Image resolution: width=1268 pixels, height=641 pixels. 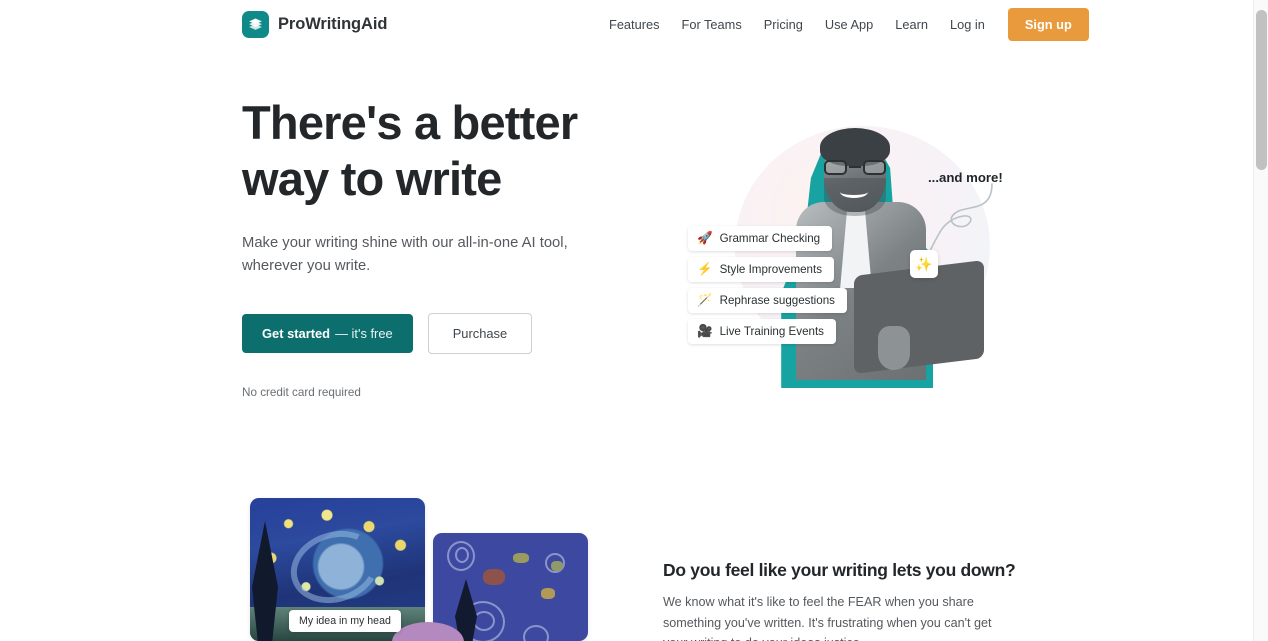 I want to click on rocket-icon: 🚀, so click(x=705, y=238).